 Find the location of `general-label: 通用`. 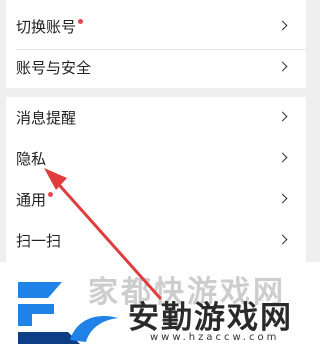

general-label: 通用 is located at coordinates (35, 200).